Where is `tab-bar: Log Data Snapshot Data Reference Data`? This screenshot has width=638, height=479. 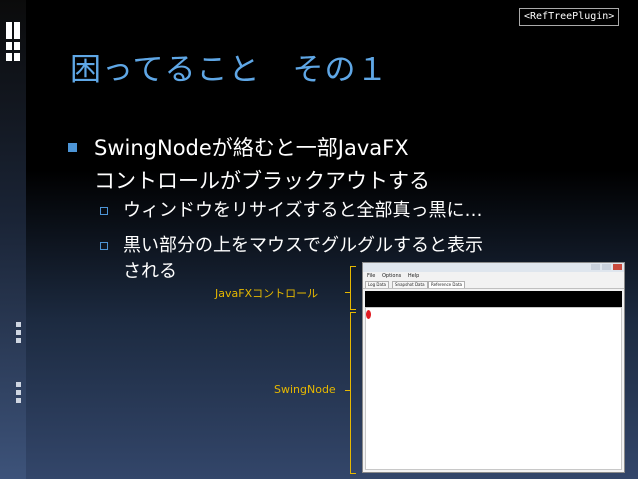 tab-bar: Log Data Snapshot Data Reference Data is located at coordinates (493, 284).